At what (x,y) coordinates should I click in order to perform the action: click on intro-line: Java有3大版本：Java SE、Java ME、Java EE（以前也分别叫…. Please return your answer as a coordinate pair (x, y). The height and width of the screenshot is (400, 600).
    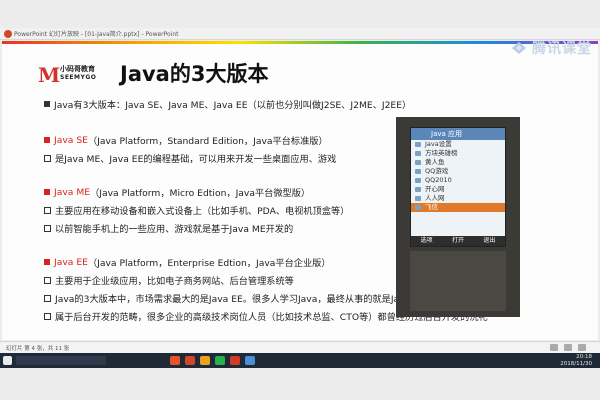
    Looking at the image, I should click on (227, 104).